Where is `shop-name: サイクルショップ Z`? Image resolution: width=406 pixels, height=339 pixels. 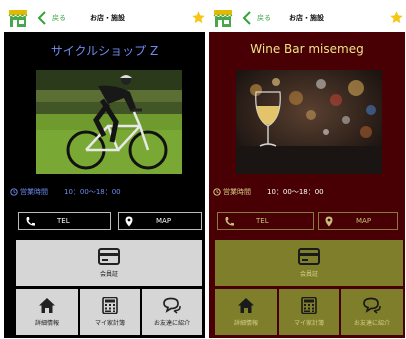
shop-name: サイクルショップ Z is located at coordinates (104, 51).